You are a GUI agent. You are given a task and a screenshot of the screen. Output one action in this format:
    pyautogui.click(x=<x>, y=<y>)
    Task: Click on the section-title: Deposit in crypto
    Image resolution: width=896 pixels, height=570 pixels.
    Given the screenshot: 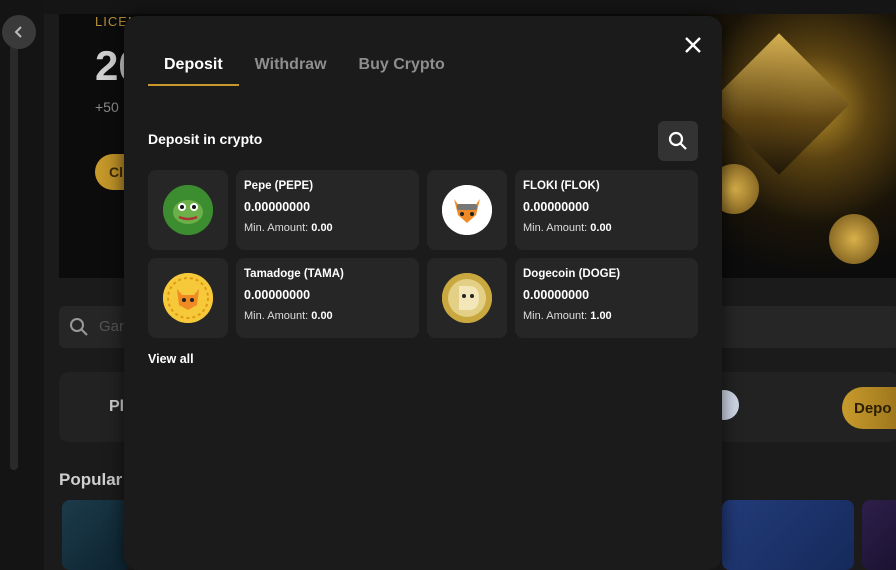 What is the action you would take?
    pyautogui.click(x=205, y=139)
    